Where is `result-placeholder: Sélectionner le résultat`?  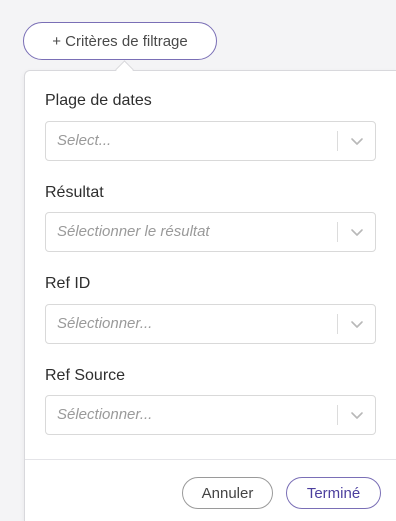 result-placeholder: Sélectionner le résultat is located at coordinates (133, 231).